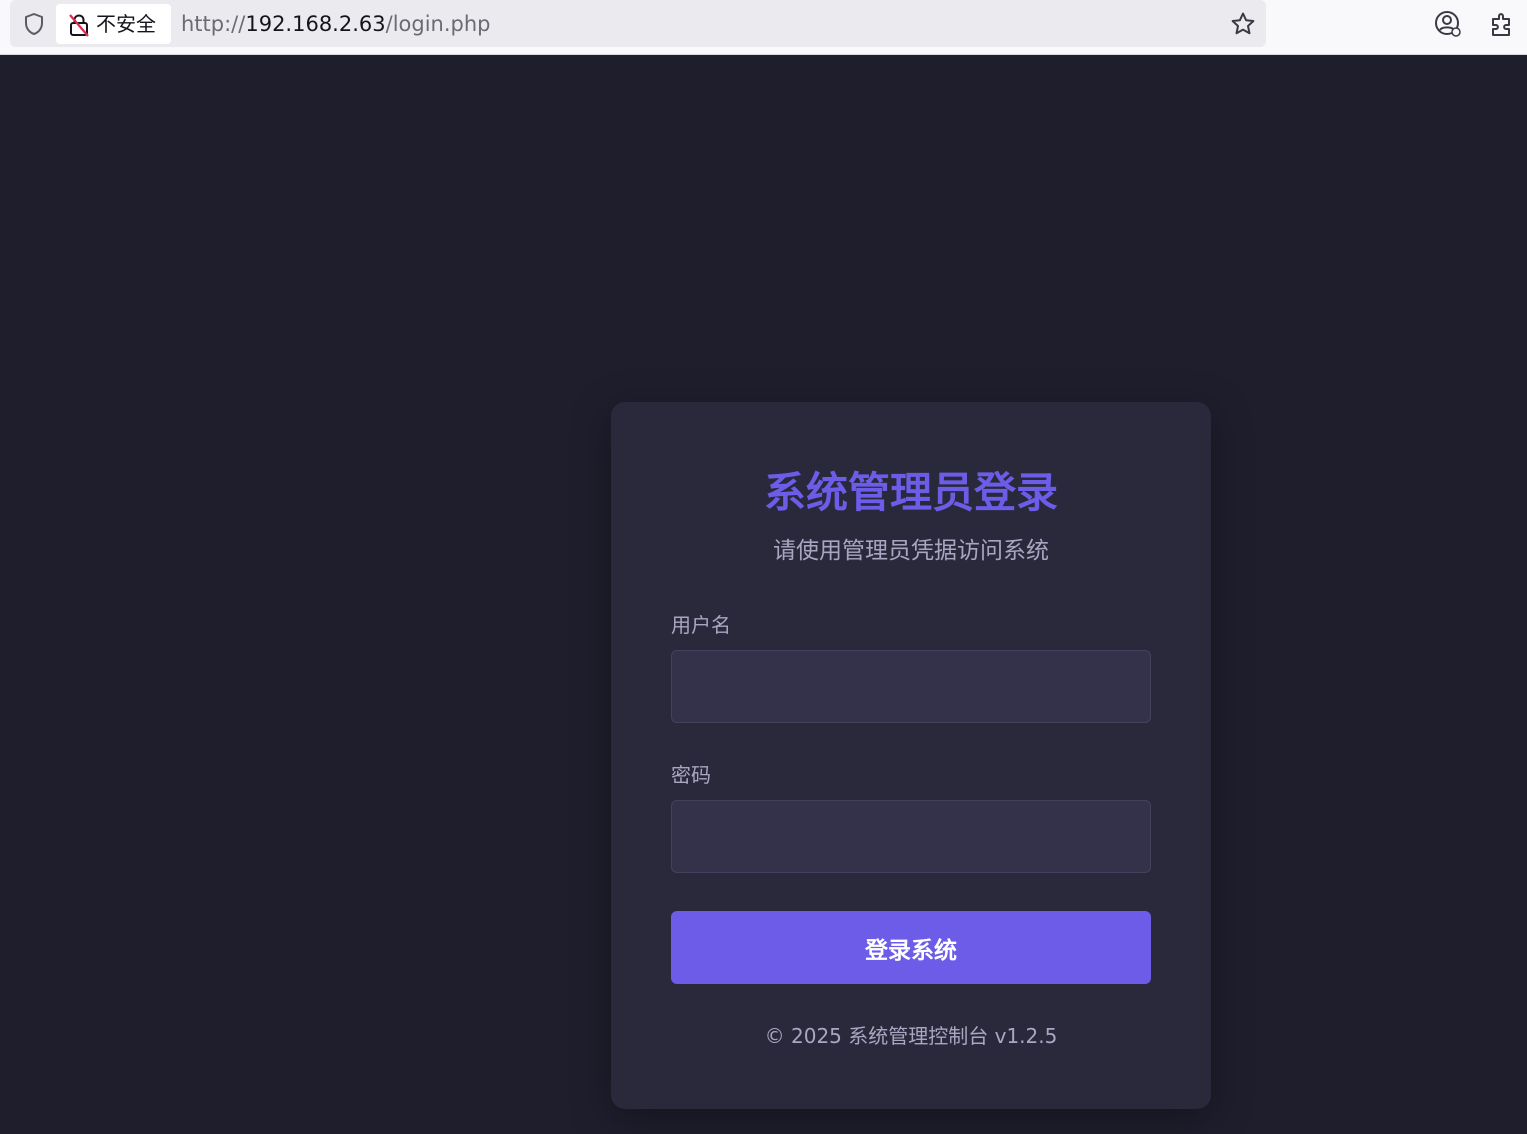 This screenshot has width=1527, height=1134. I want to click on login-subtitle: 请使用管理员凭据访问系统, so click(911, 551).